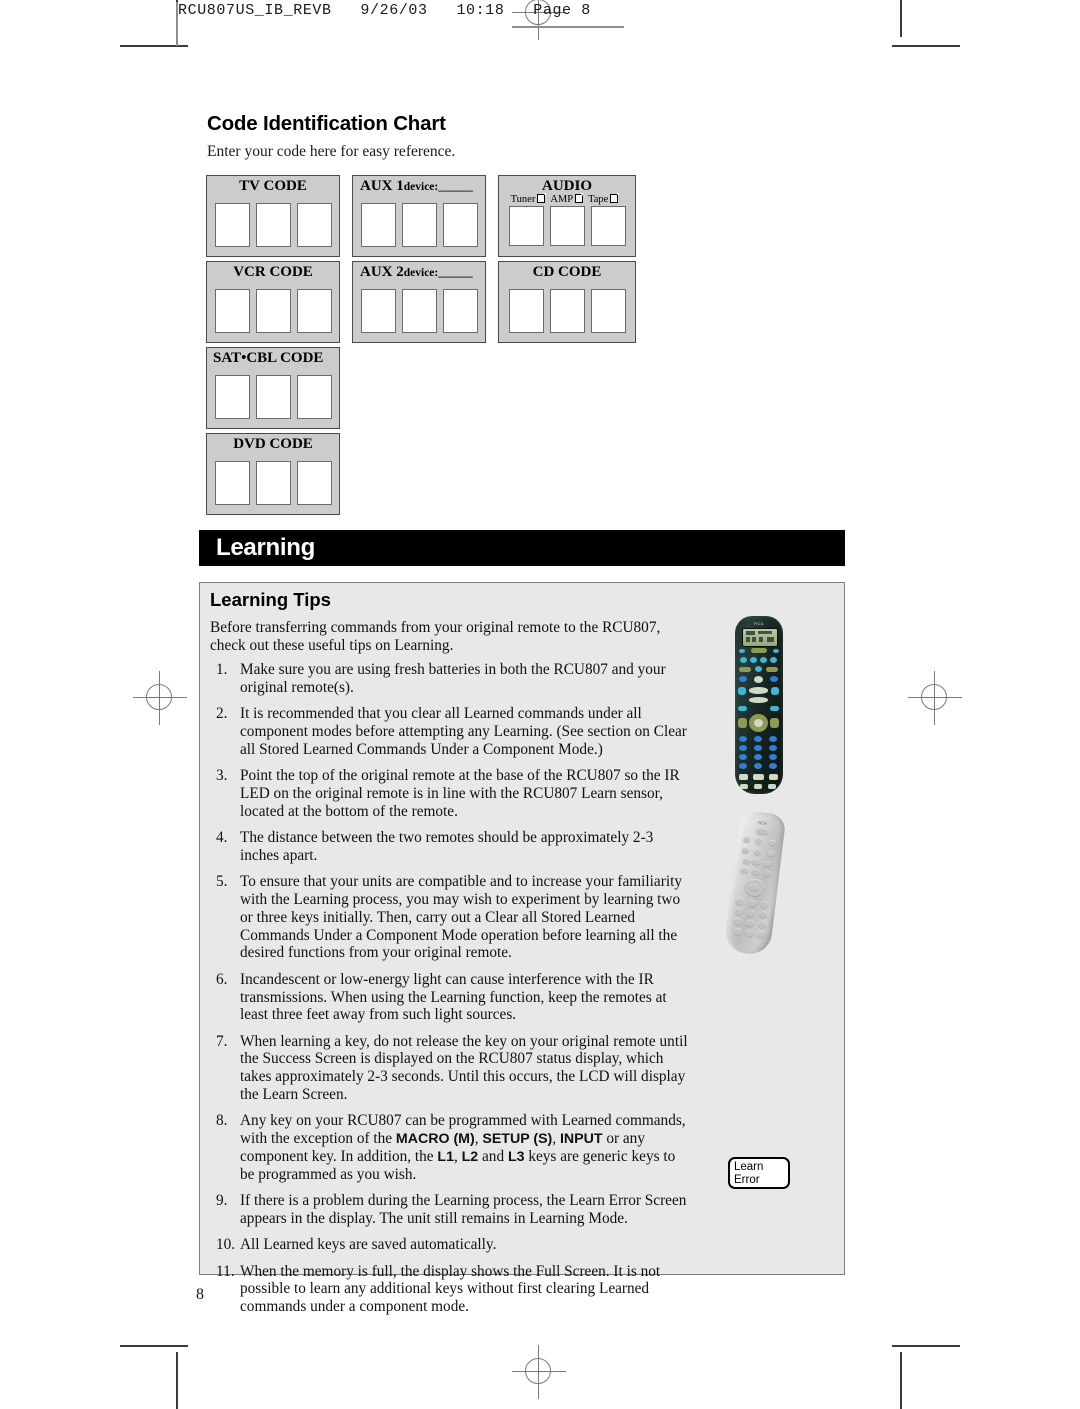 Image resolution: width=1080 pixels, height=1409 pixels. I want to click on original-remote-illustration: RCA, so click(755, 883).